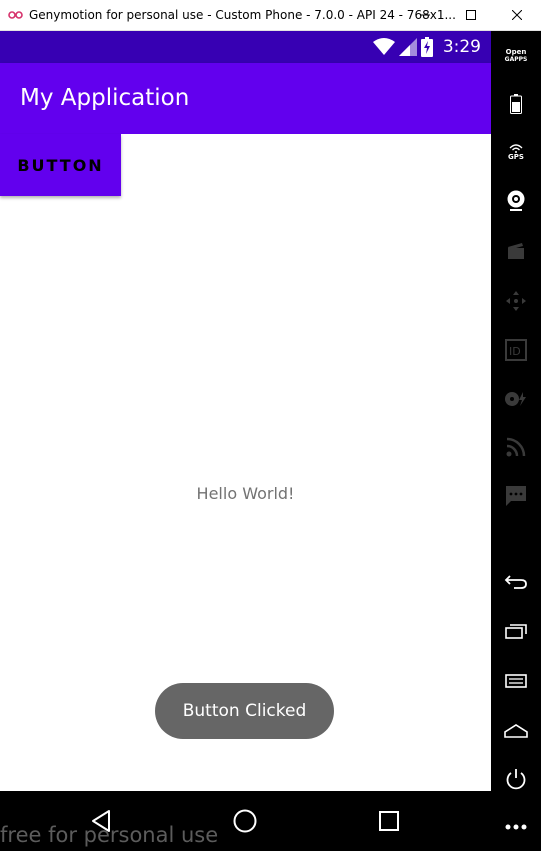 The height and width of the screenshot is (851, 541). What do you see at coordinates (245, 47) in the screenshot?
I see `status-bar: 3:29` at bounding box center [245, 47].